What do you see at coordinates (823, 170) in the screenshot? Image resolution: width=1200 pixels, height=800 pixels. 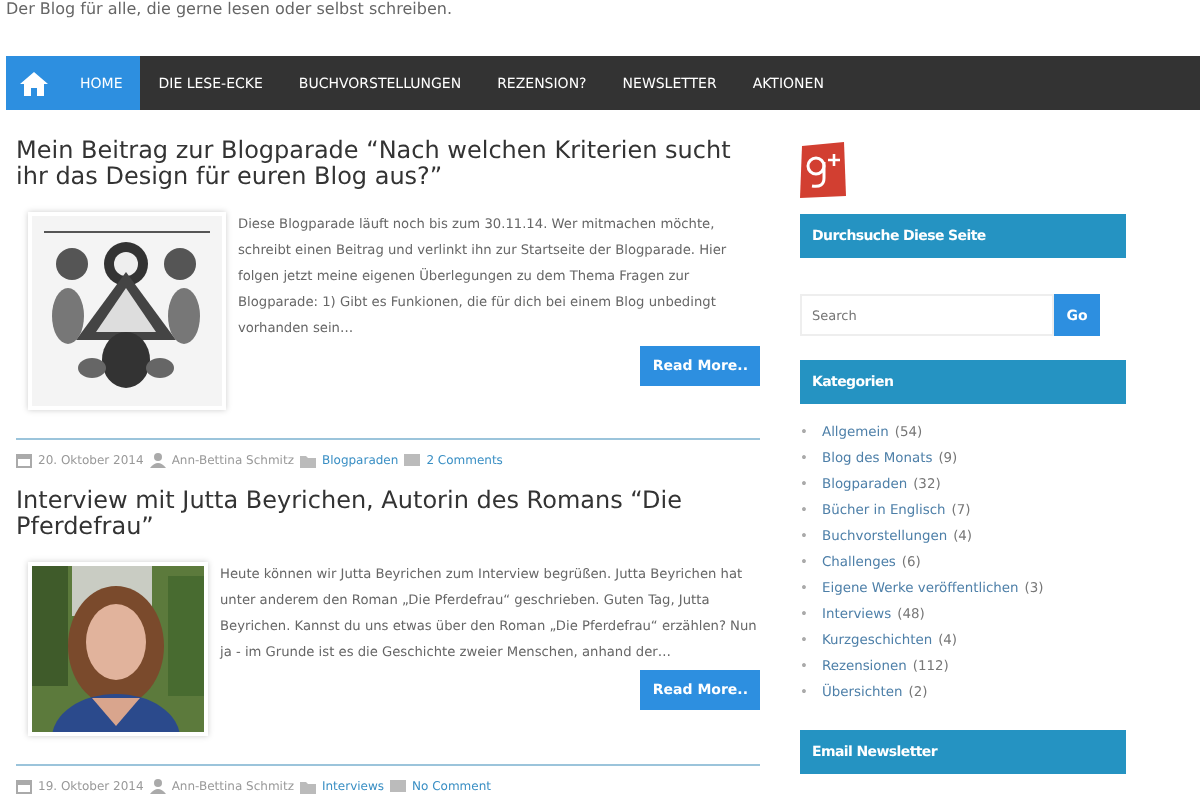 I see `google-plus-icon` at bounding box center [823, 170].